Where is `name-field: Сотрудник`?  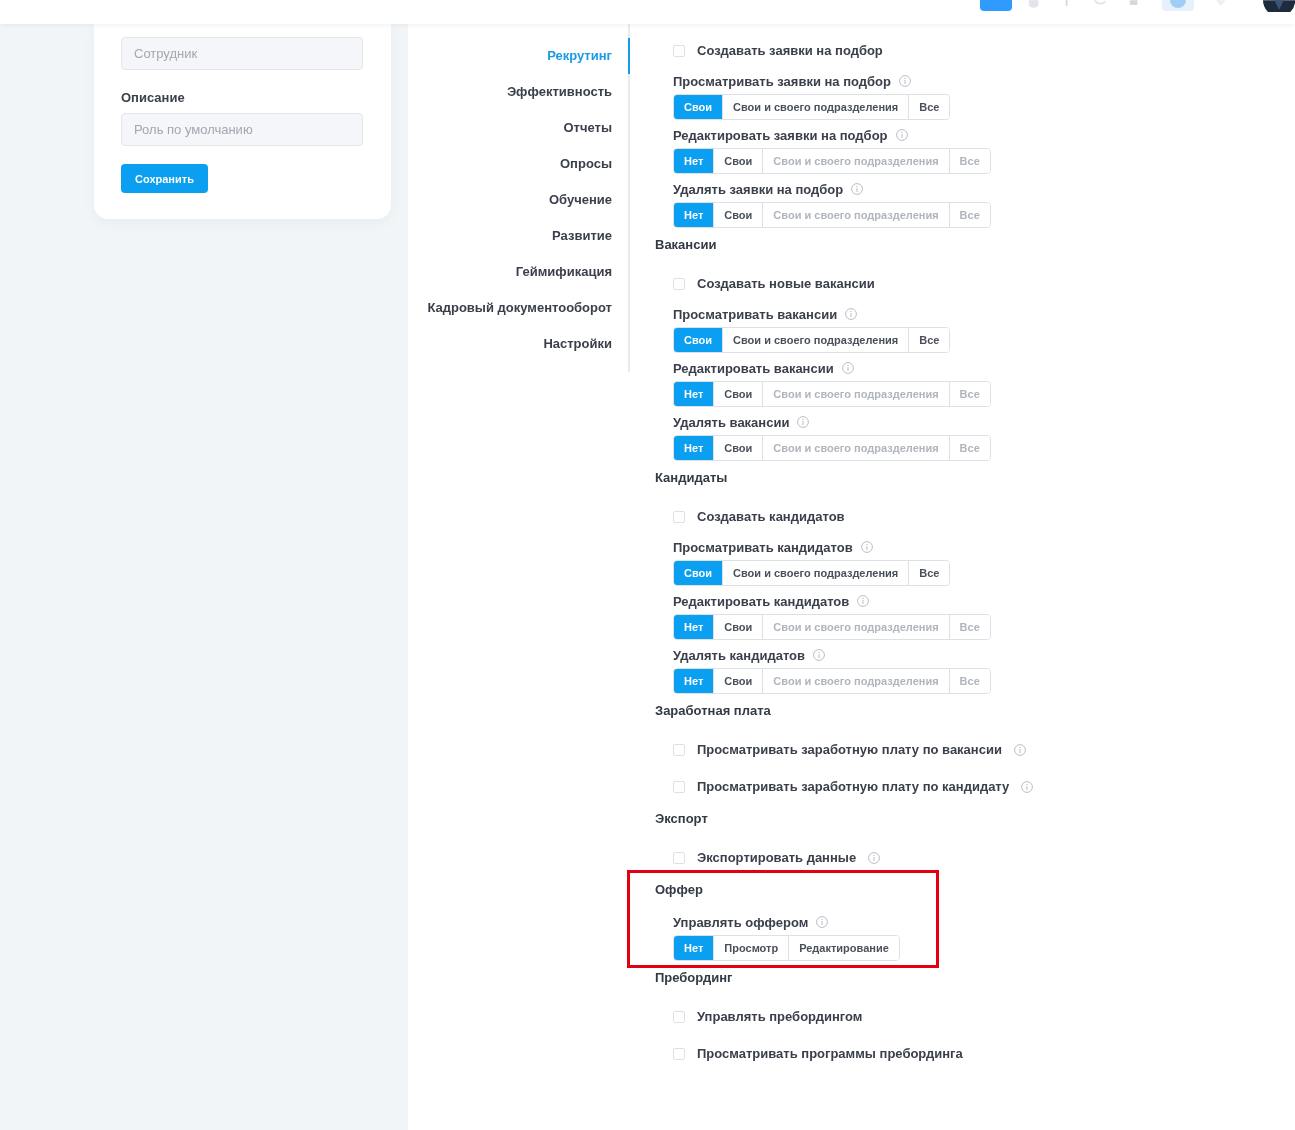
name-field: Сотрудник is located at coordinates (242, 53).